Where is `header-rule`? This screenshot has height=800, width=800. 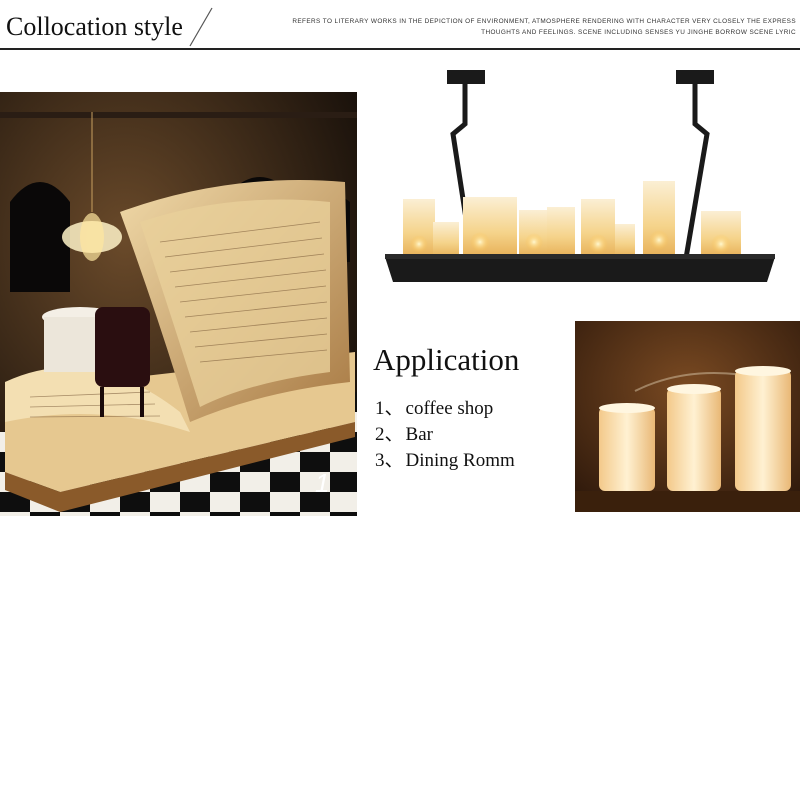 header-rule is located at coordinates (400, 49).